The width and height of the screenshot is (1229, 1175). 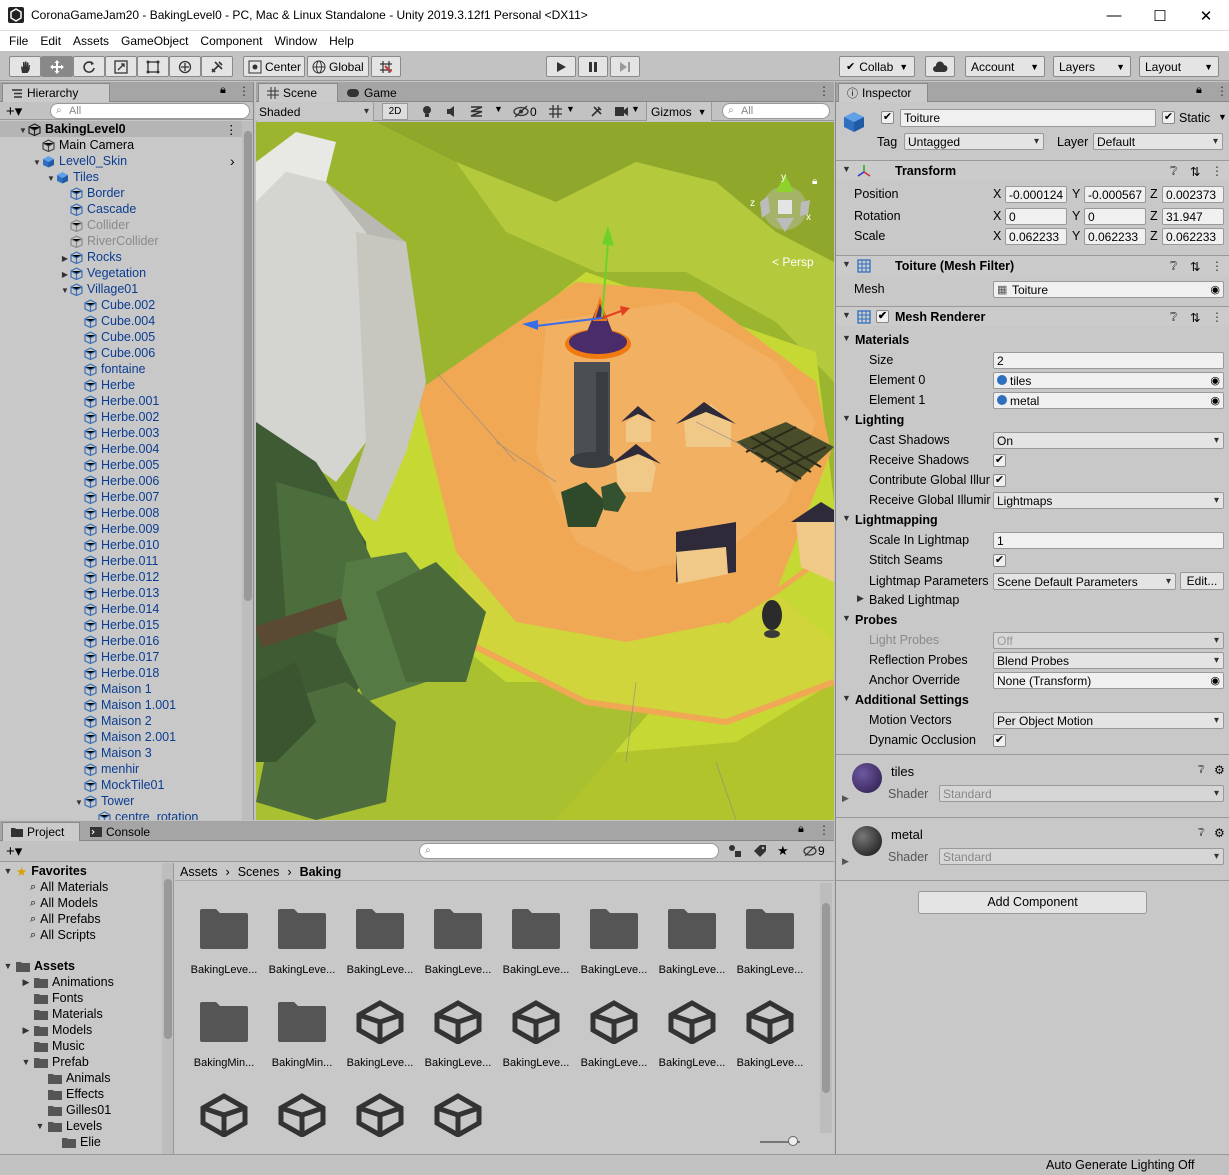 What do you see at coordinates (776, 111) in the screenshot?
I see `scene-search-input: ⌕ All` at bounding box center [776, 111].